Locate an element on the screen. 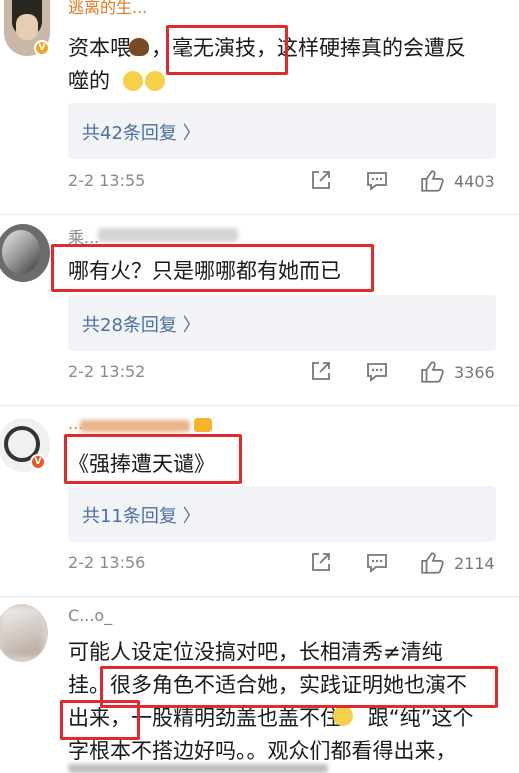  timestamp: 2-2 13:56 is located at coordinates (107, 562).